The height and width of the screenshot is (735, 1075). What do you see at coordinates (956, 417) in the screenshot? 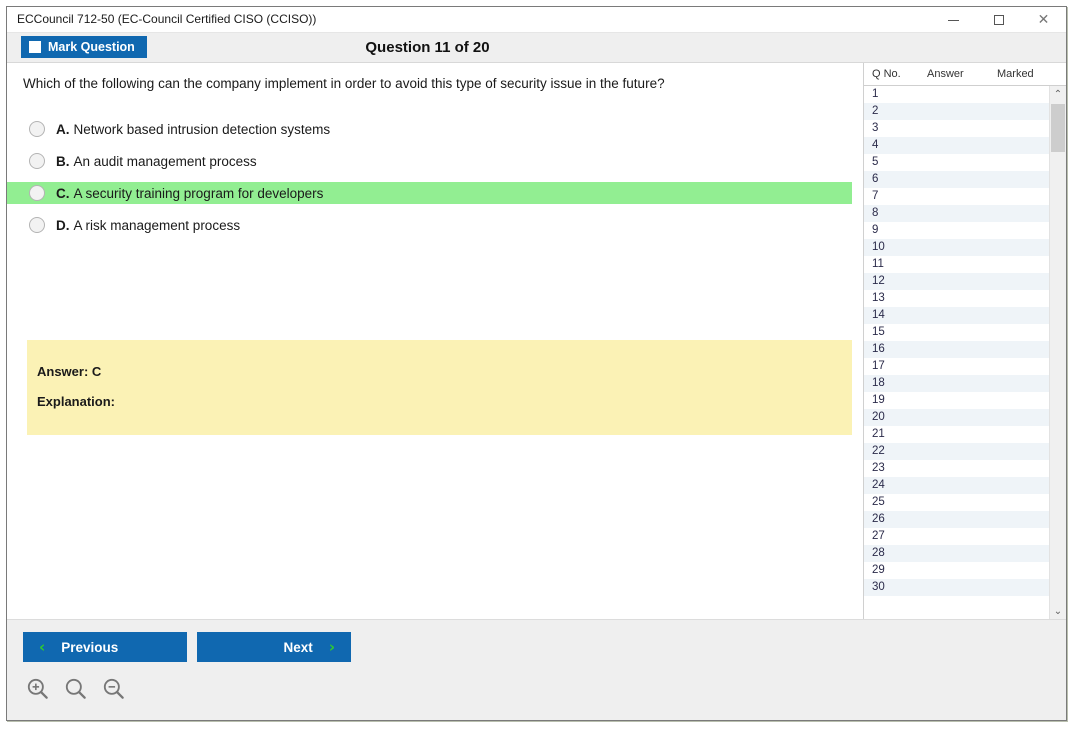
I see `table-row: 20` at bounding box center [956, 417].